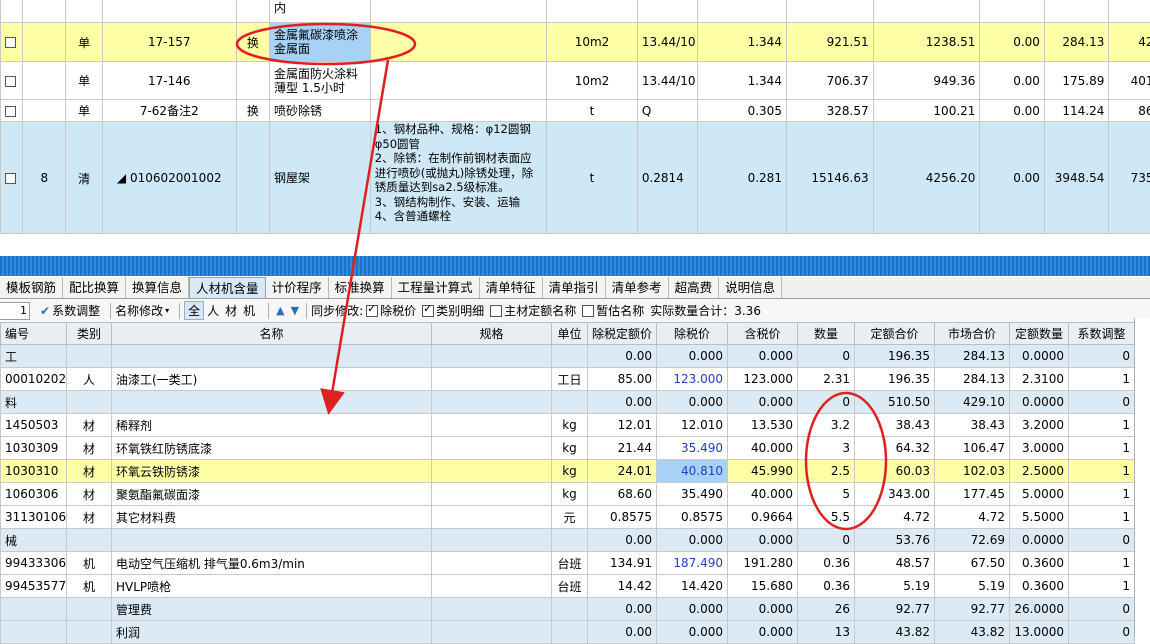 The height and width of the screenshot is (644, 1150). I want to click on tab-4: 计价程序, so click(297, 287).